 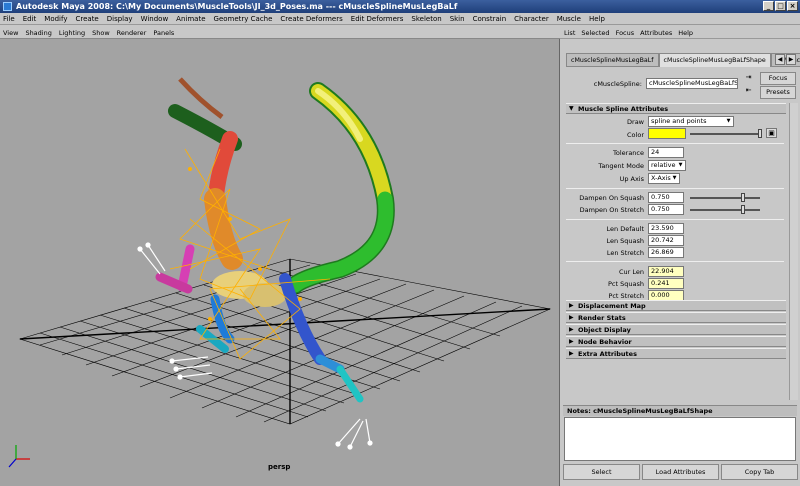 I want to click on camera-label: persp, so click(x=279, y=467).